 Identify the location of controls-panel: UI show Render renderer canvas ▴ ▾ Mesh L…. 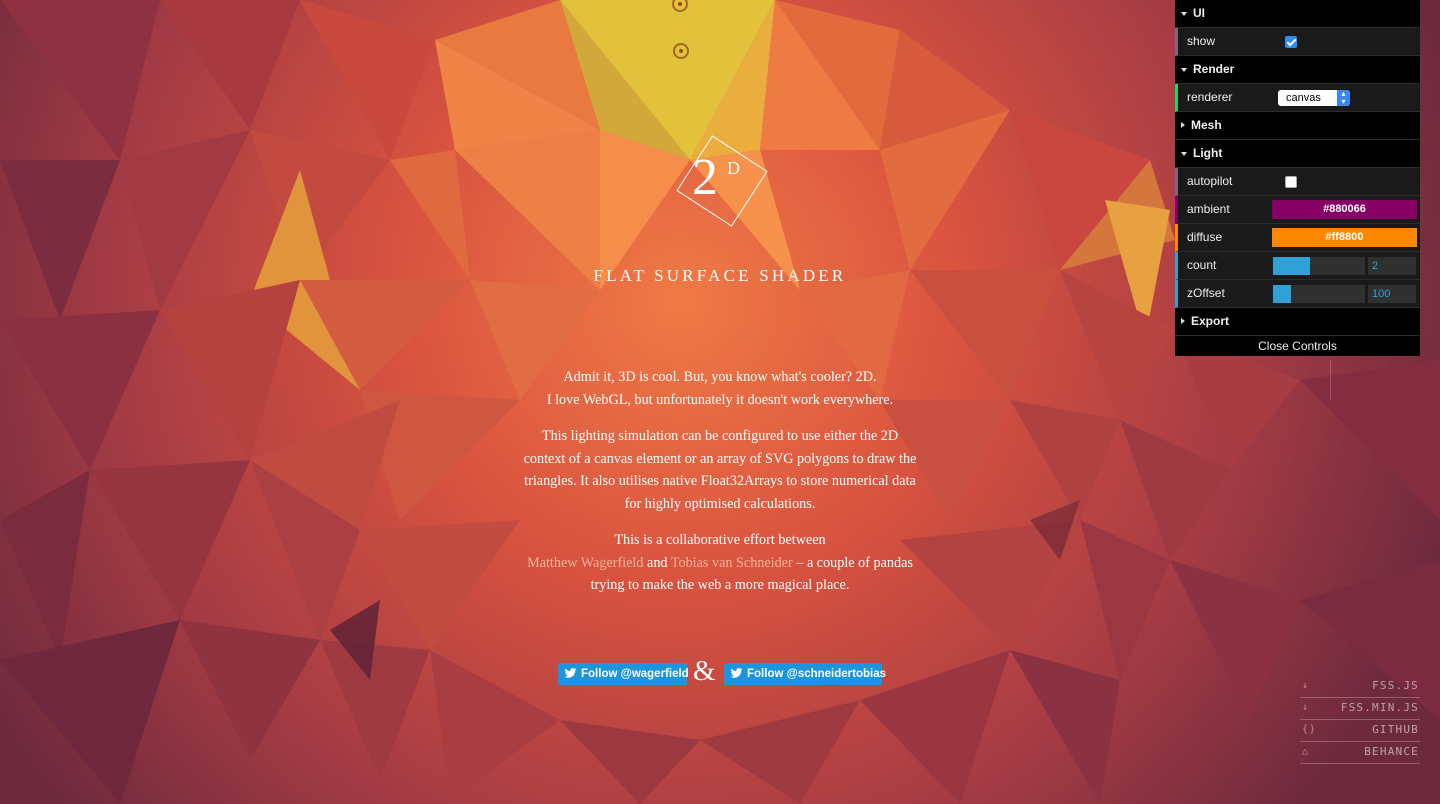
(1297, 178).